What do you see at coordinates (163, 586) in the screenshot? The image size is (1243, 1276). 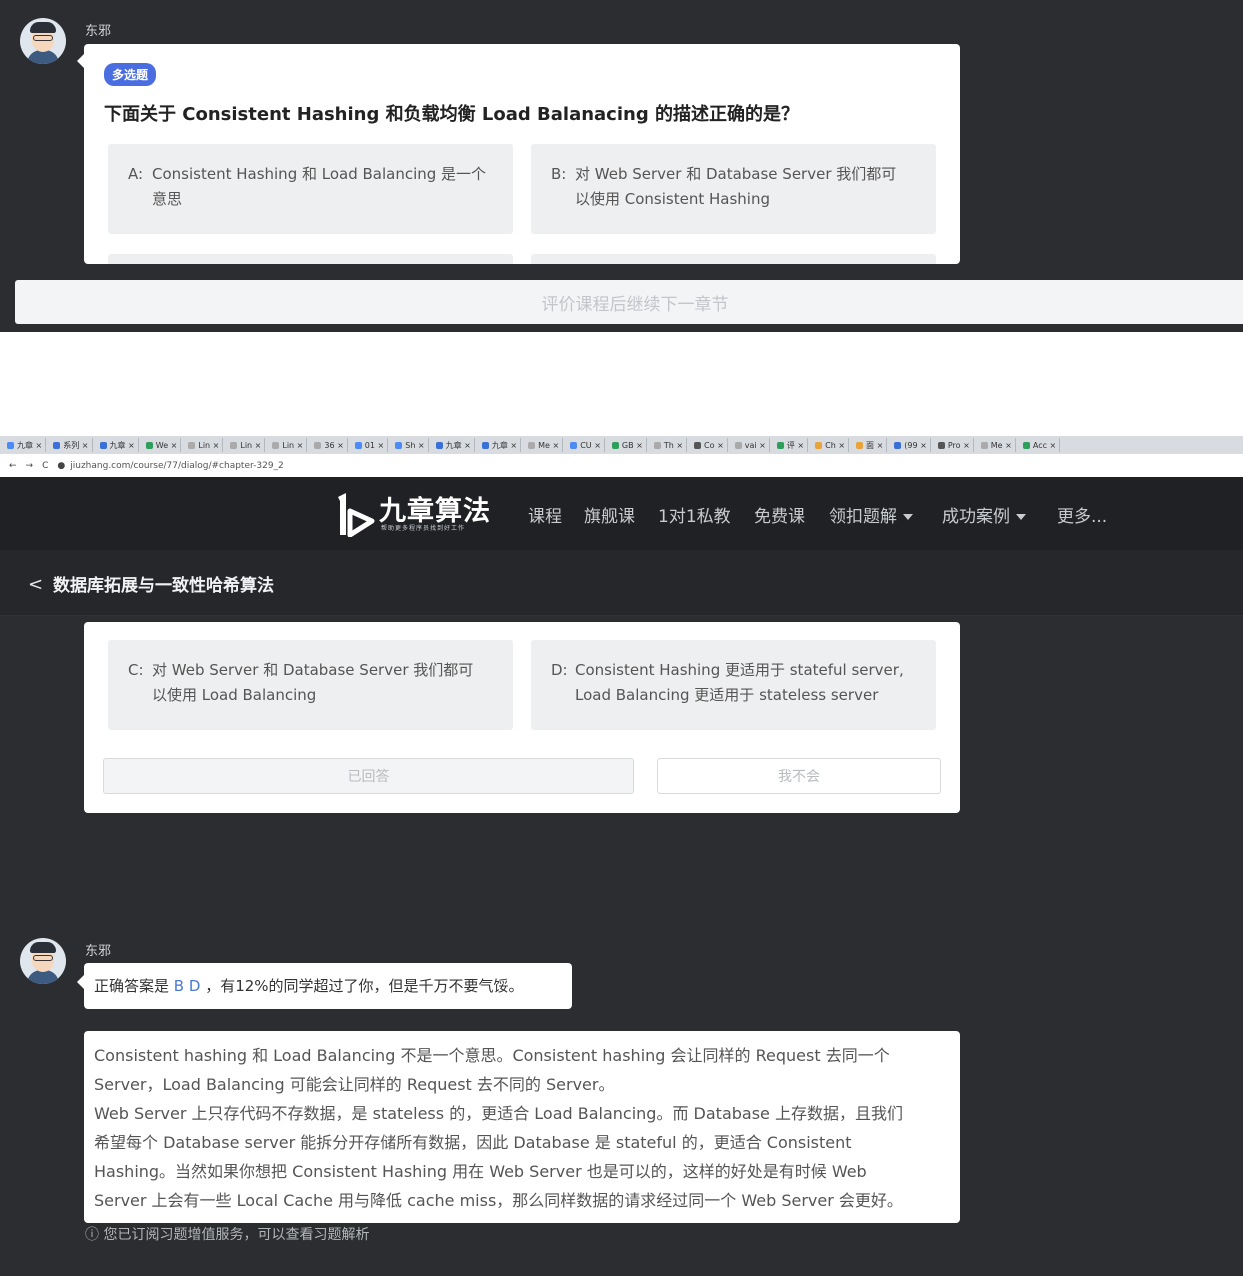 I see `chapter-title: 数据库拓展与一致性哈希算法` at bounding box center [163, 586].